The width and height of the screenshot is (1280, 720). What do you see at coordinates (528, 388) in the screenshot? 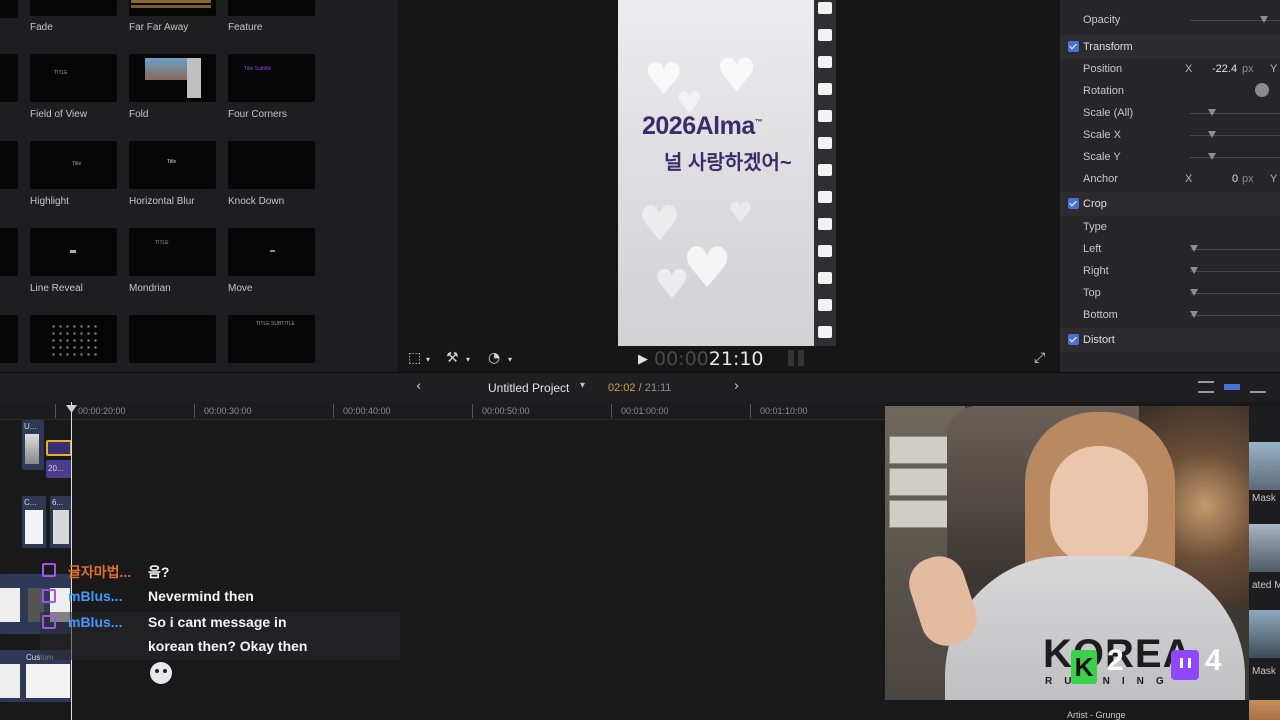
I see `project-name: Untitled Project` at bounding box center [528, 388].